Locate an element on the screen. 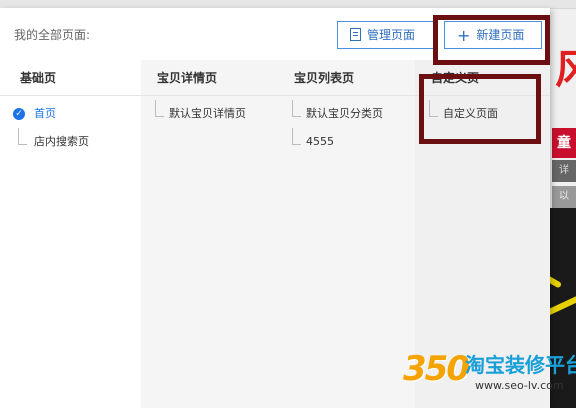 Image resolution: width=576 pixels, height=408 pixels. page-item-default-category: 默认宝贝分类页 is located at coordinates (346, 114).